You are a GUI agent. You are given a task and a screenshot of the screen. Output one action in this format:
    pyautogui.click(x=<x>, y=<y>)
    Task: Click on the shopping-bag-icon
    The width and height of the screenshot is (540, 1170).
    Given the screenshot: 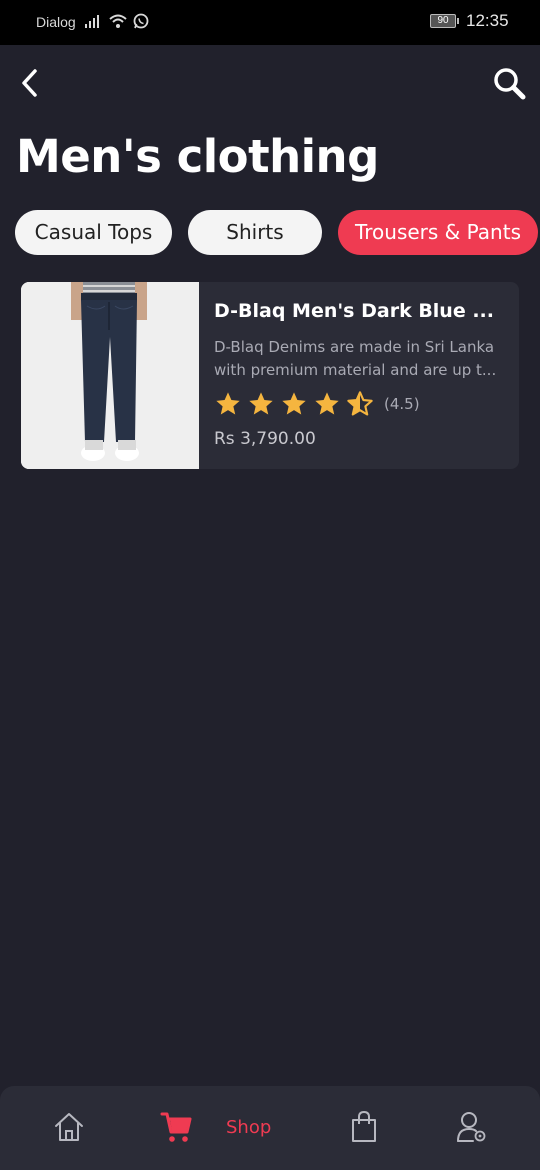 What is the action you would take?
    pyautogui.click(x=364, y=1126)
    